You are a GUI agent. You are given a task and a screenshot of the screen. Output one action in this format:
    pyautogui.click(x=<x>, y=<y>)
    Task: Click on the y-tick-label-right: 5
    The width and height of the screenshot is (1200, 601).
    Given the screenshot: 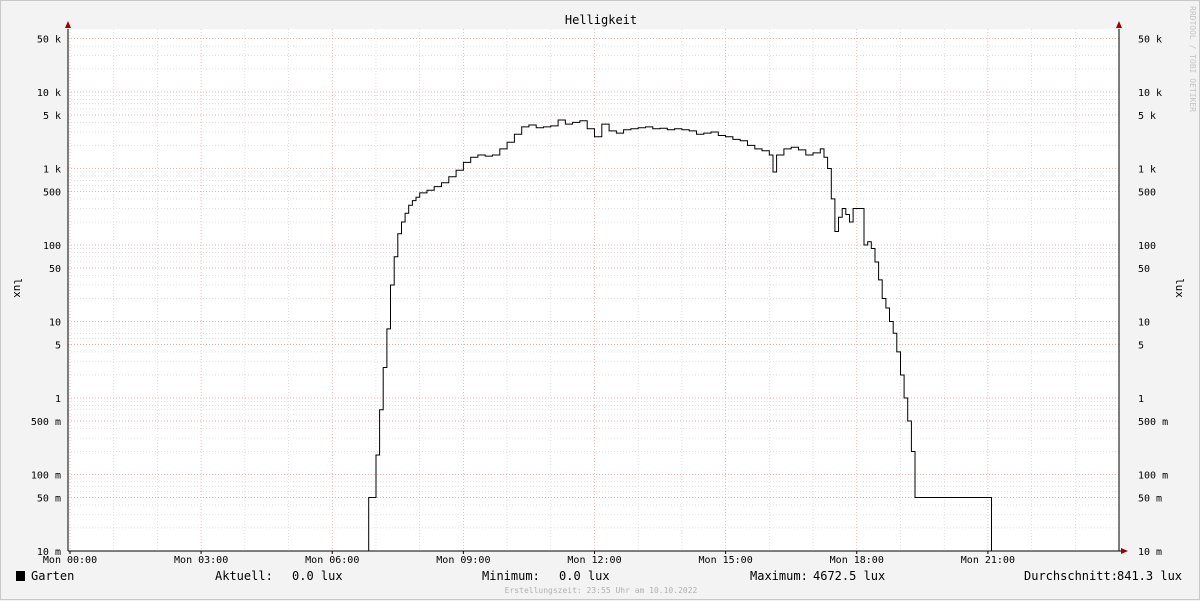 What is the action you would take?
    pyautogui.click(x=1141, y=346)
    